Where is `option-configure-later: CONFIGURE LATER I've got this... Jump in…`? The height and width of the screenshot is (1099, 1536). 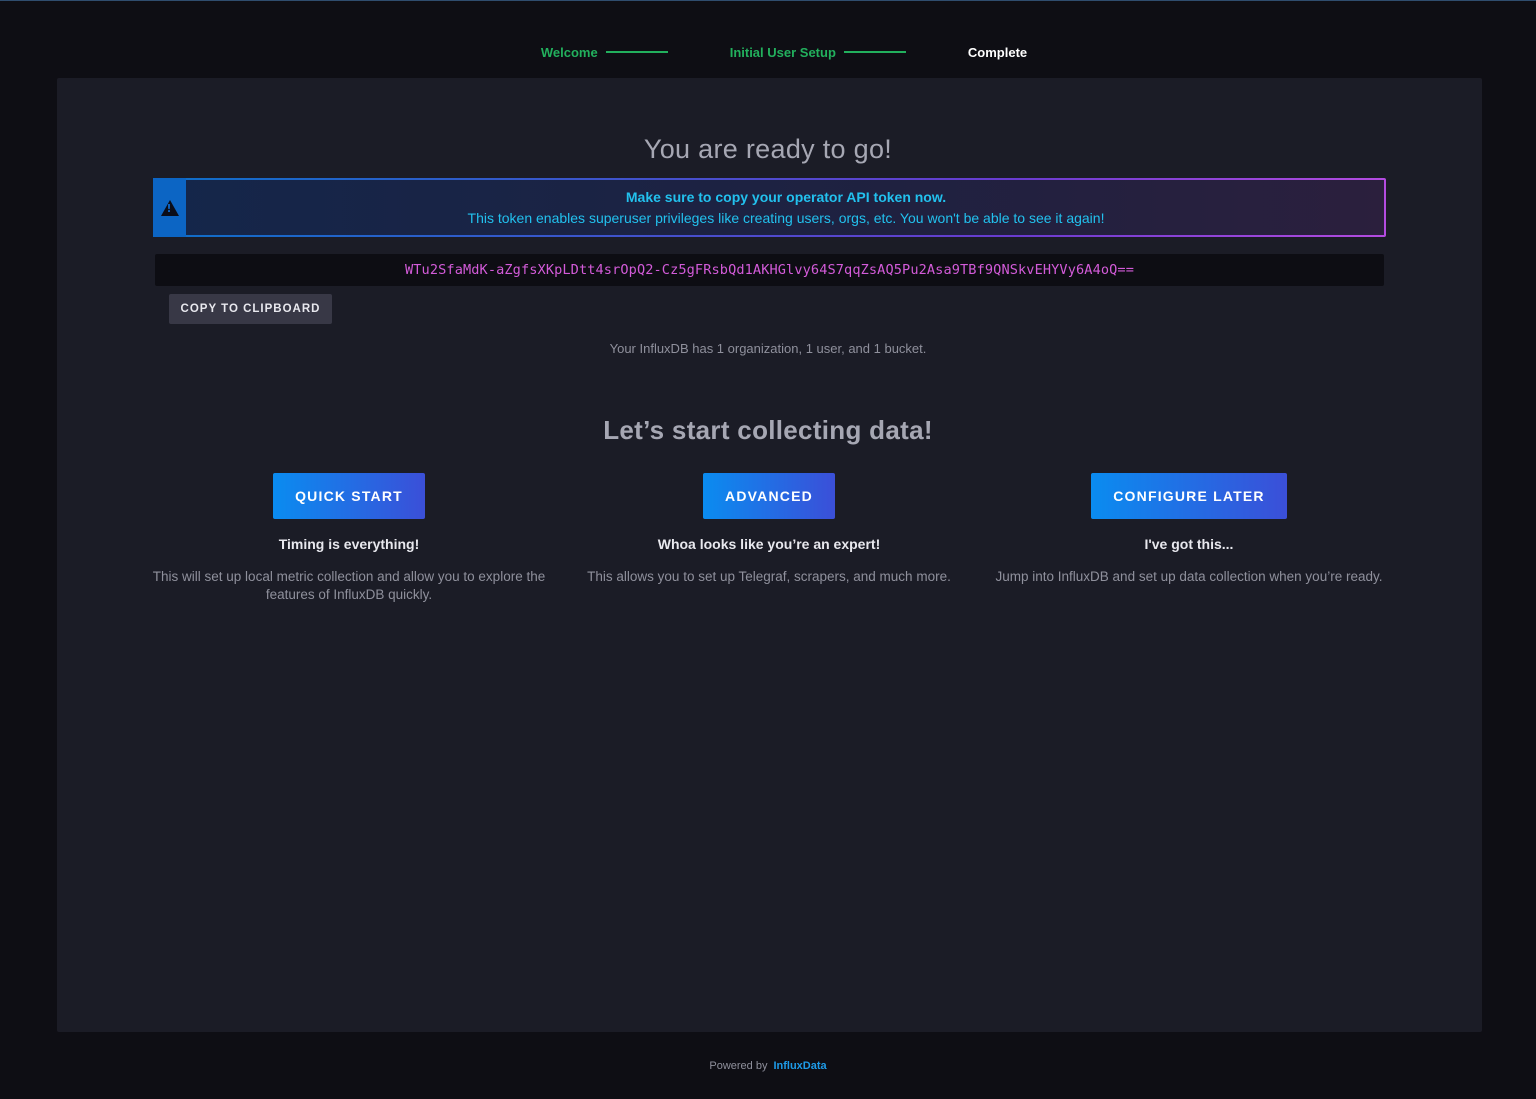 option-configure-later: CONFIGURE LATER I've got this... Jump in… is located at coordinates (1189, 529).